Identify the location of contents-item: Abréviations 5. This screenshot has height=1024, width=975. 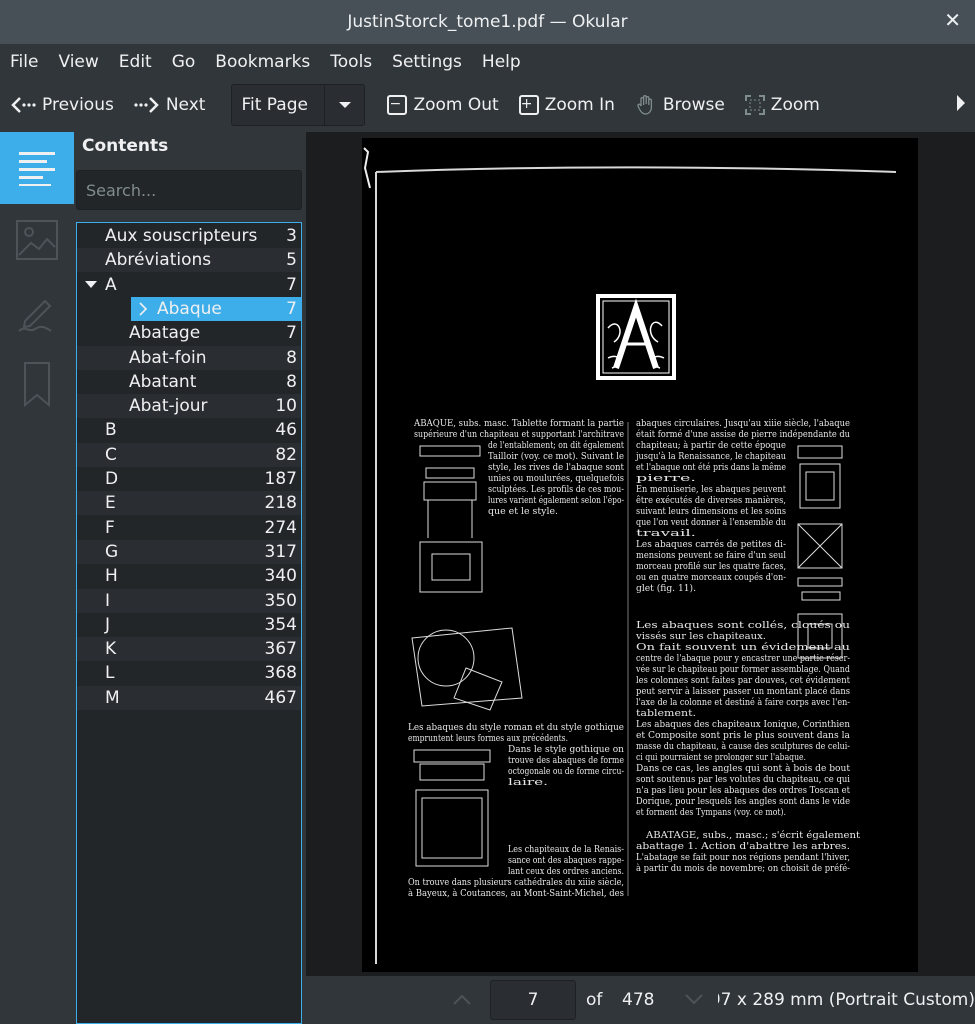
(189, 260).